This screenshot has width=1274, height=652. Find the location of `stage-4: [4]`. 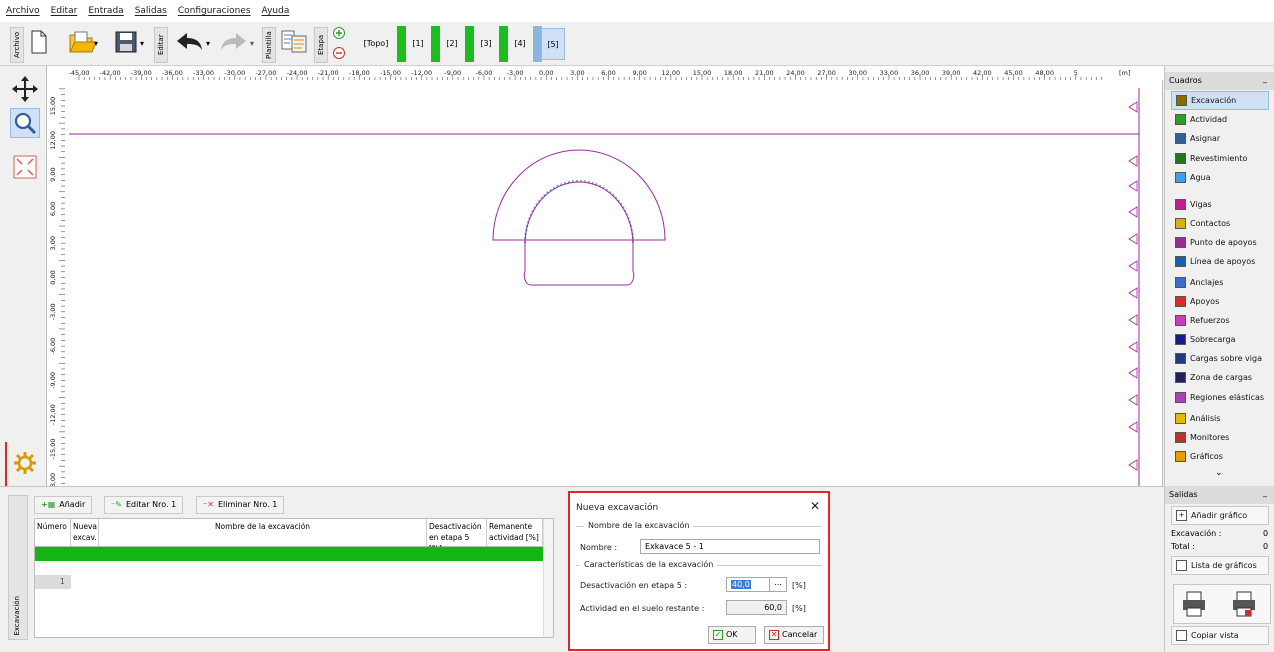

stage-4: [4] is located at coordinates (520, 44).